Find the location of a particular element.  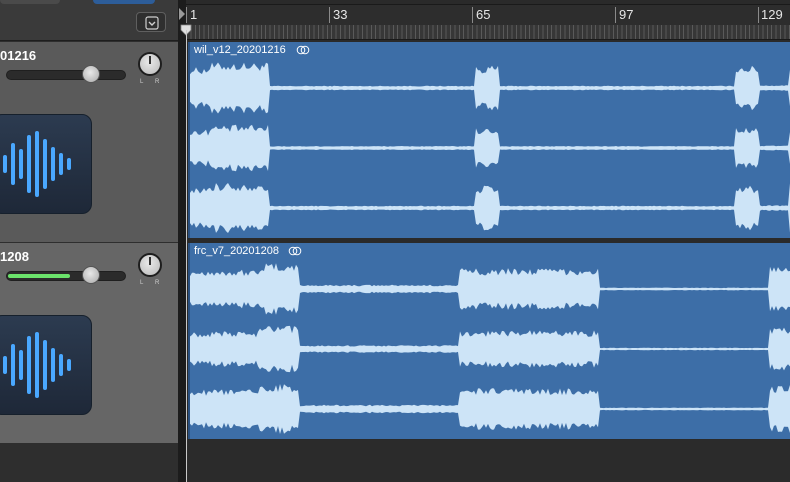

track-header: 01216 L R is located at coordinates (89, 142).